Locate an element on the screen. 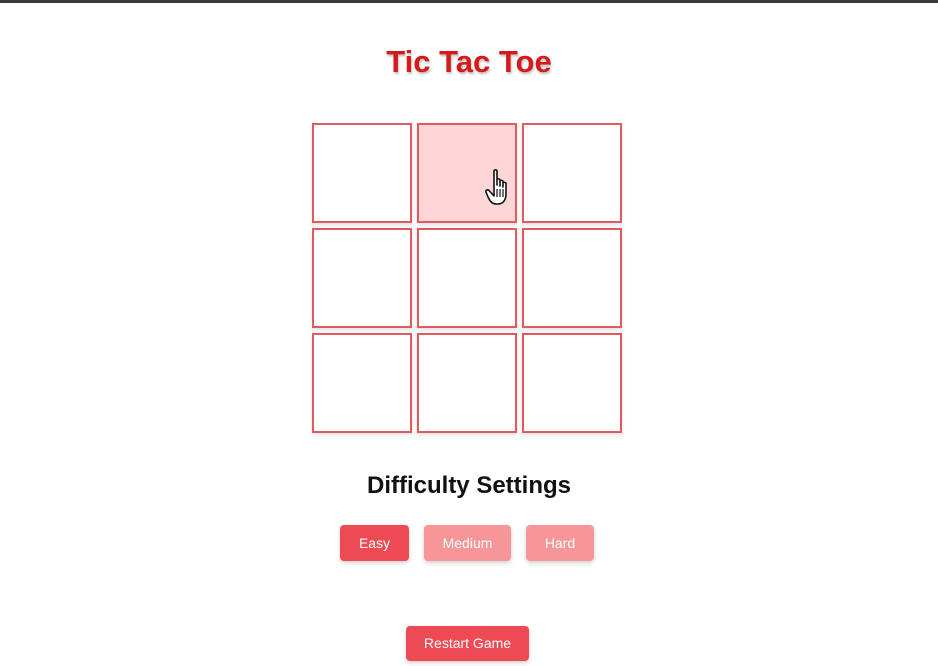 This screenshot has width=938, height=666. page-title: Tic Tac Toe is located at coordinates (469, 61).